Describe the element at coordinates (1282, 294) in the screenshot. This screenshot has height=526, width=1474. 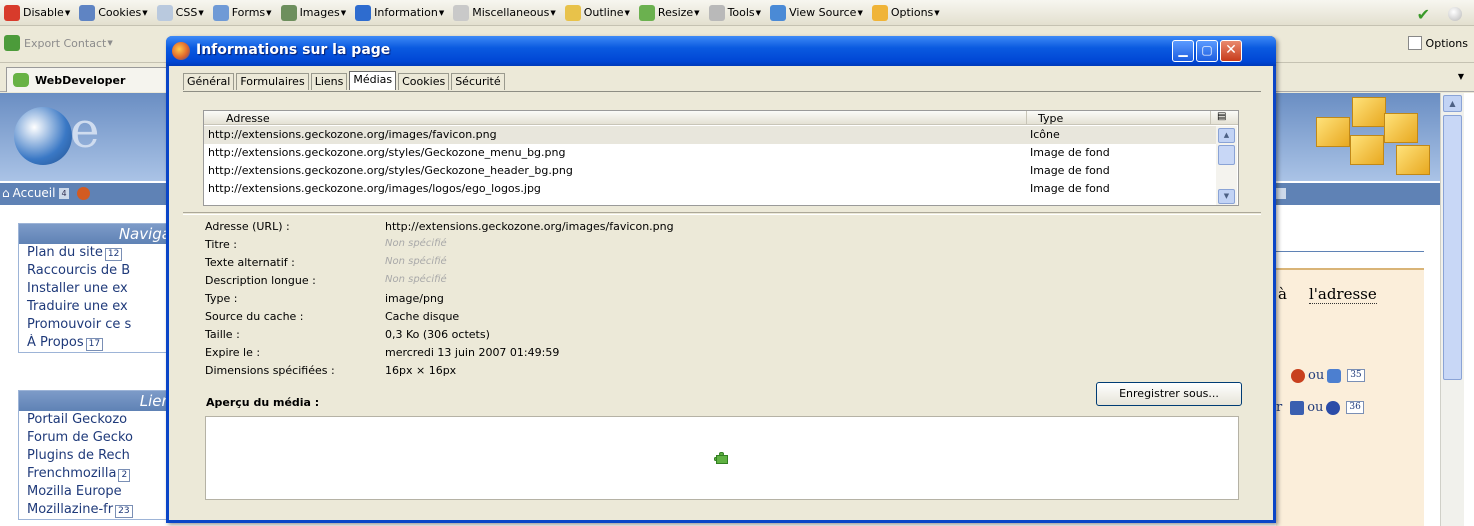
I see `address-prefix: à` at that location.